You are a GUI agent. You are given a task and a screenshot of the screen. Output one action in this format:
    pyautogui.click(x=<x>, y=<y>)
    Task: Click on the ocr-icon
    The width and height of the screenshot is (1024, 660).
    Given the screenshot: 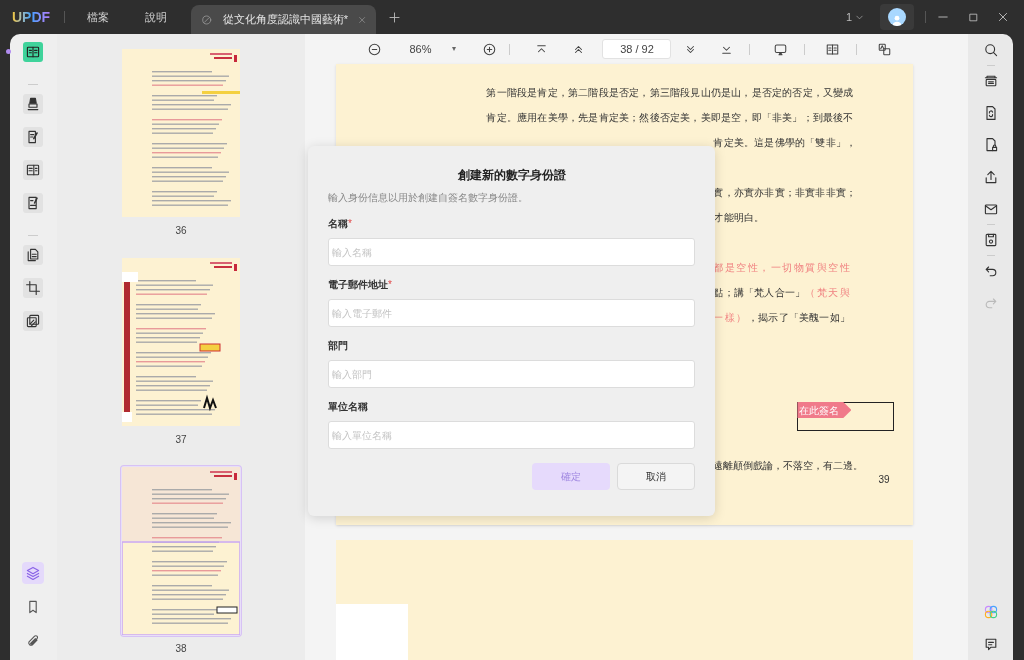 What is the action you would take?
    pyautogui.click(x=990, y=81)
    